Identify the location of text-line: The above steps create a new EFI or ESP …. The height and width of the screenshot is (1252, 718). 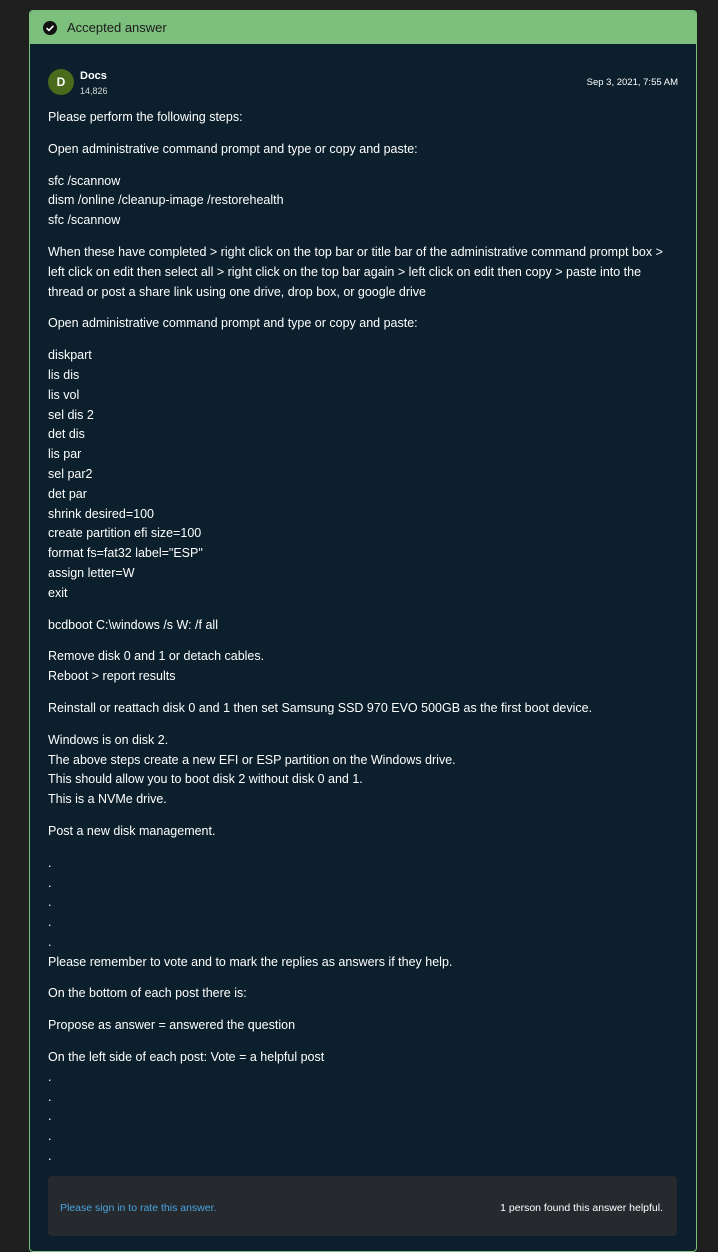
(252, 759).